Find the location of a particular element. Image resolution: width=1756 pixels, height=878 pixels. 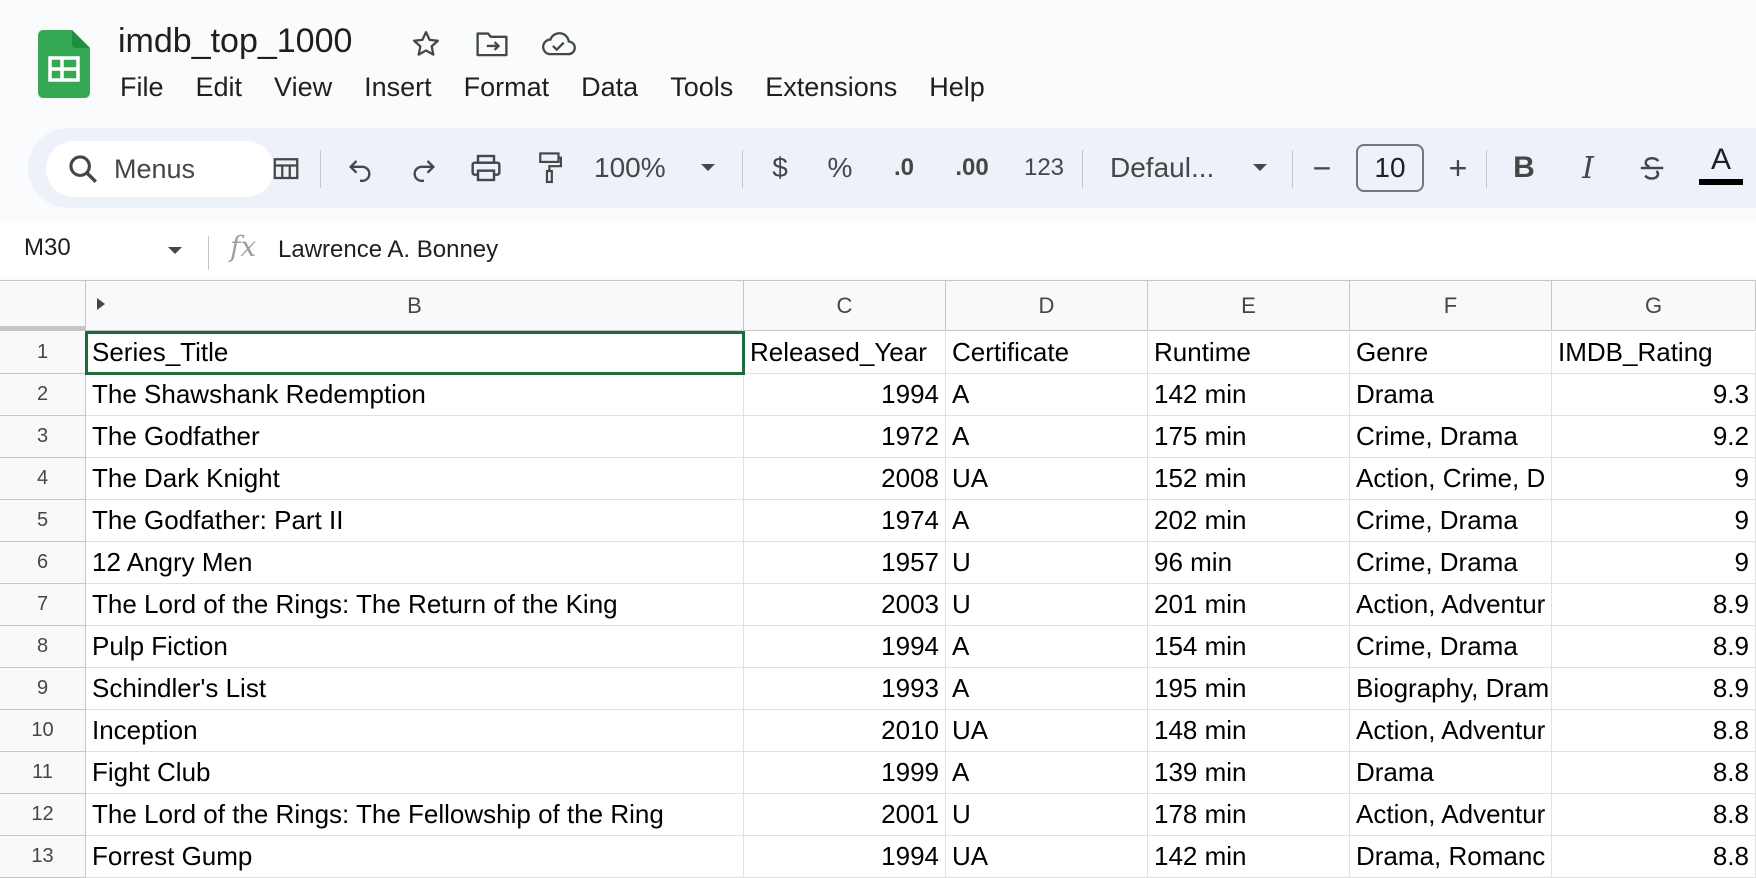

column-header-f: F is located at coordinates (1451, 306).